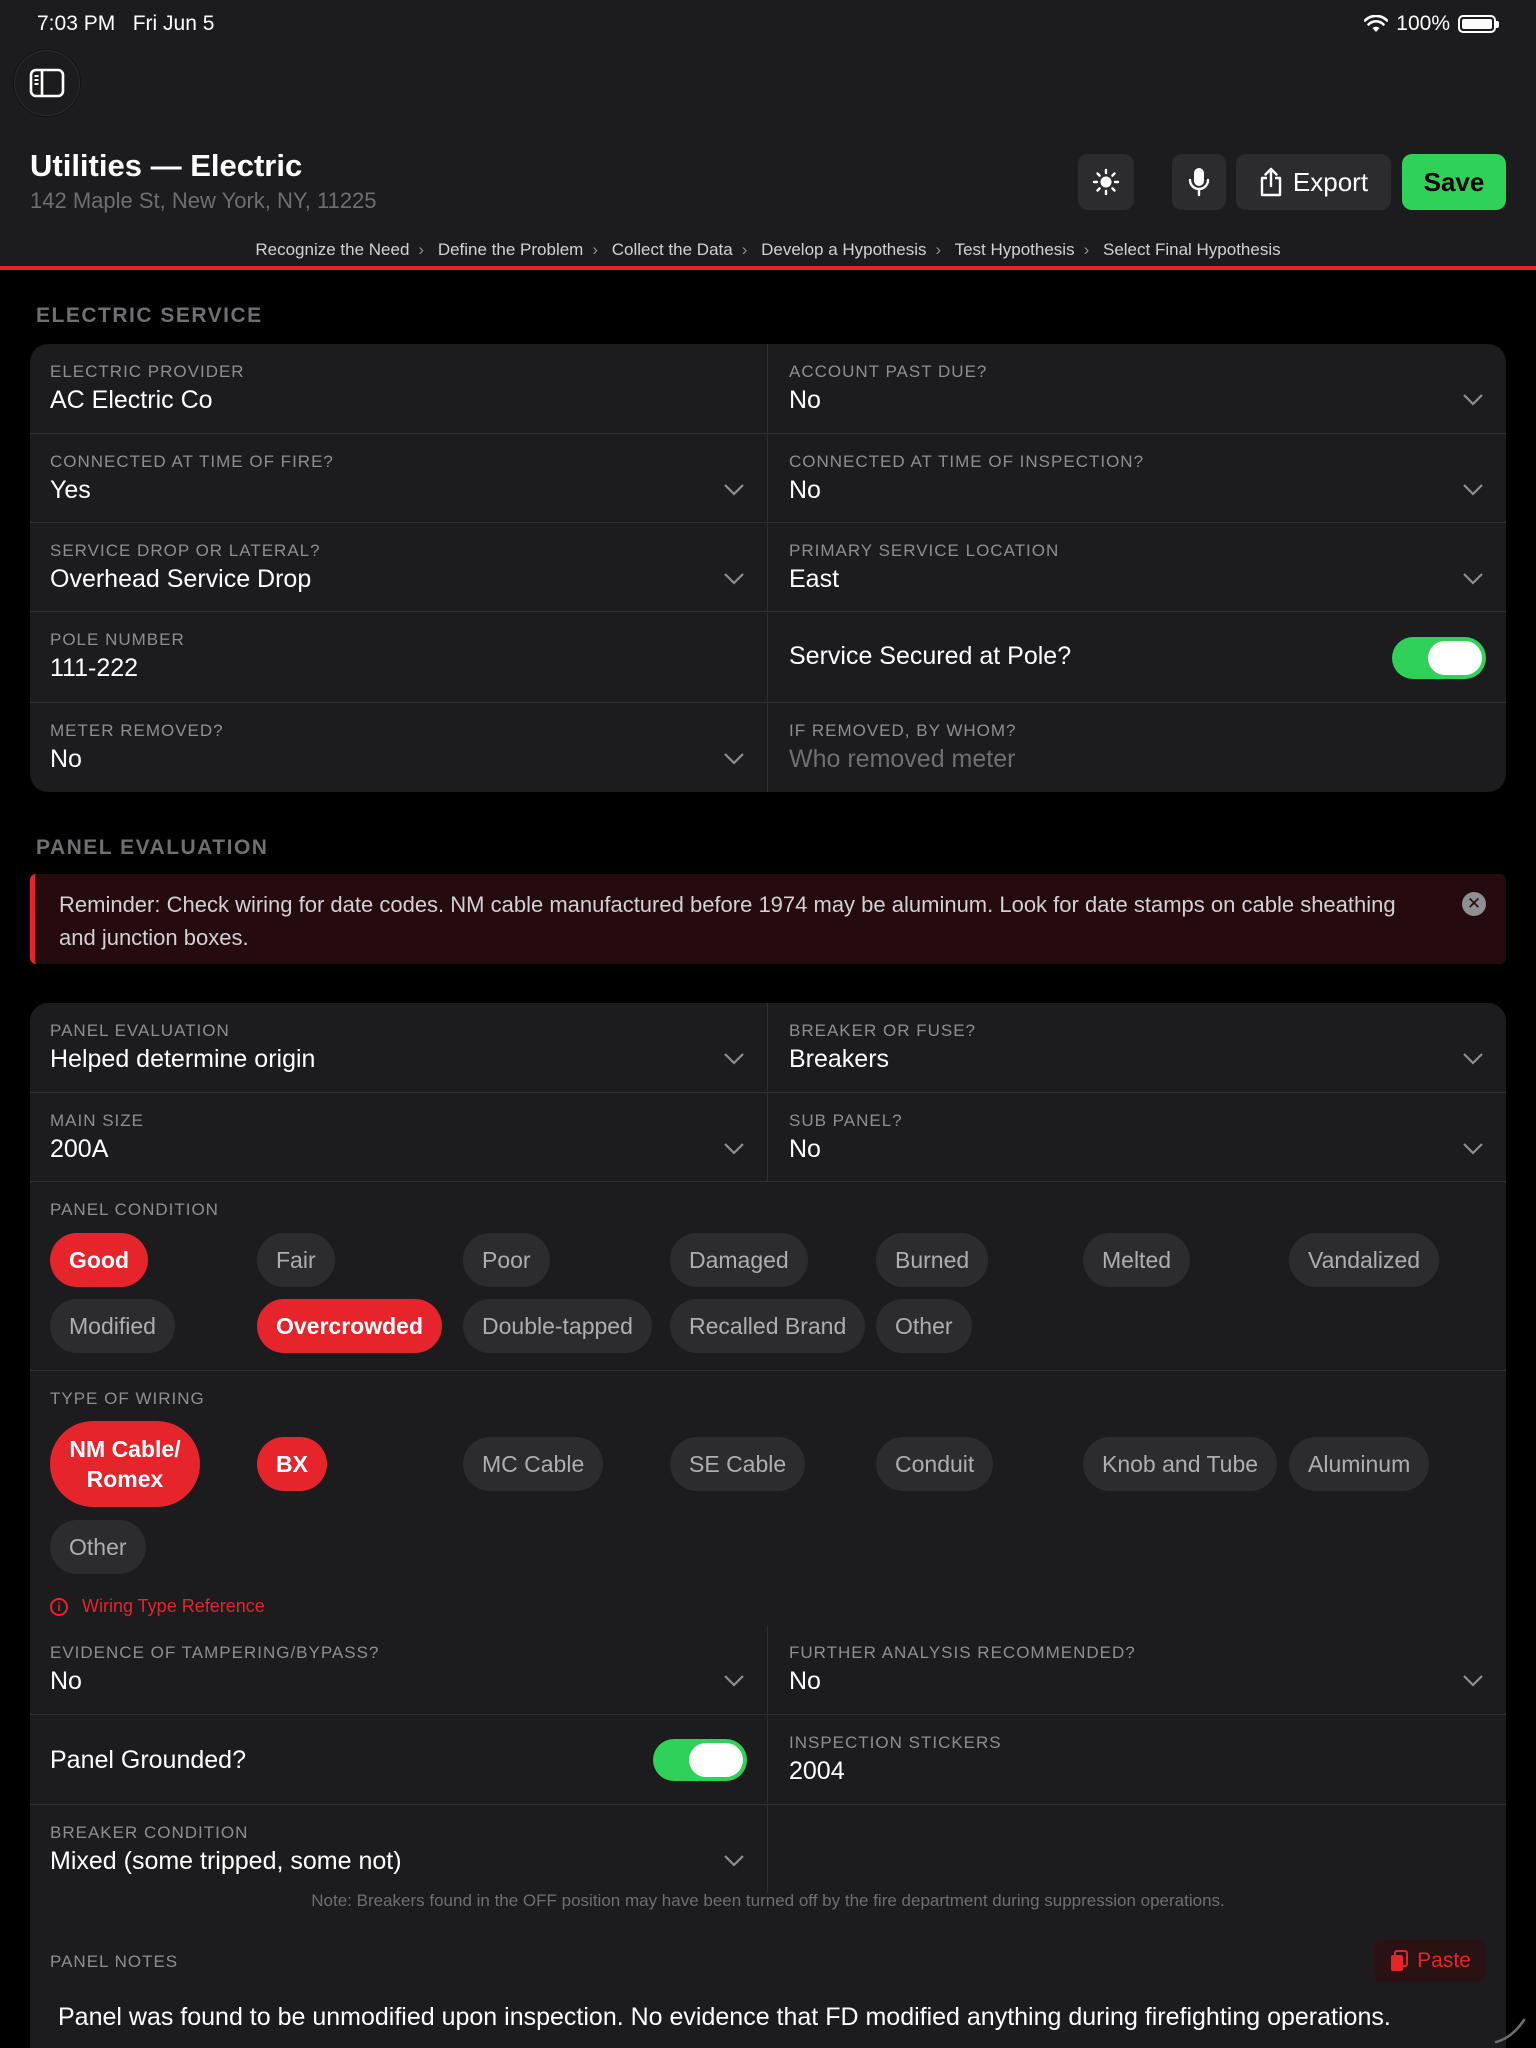 This screenshot has height=2048, width=1536. Describe the element at coordinates (935, 1464) in the screenshot. I see `chip-conduit: Conduit` at that location.